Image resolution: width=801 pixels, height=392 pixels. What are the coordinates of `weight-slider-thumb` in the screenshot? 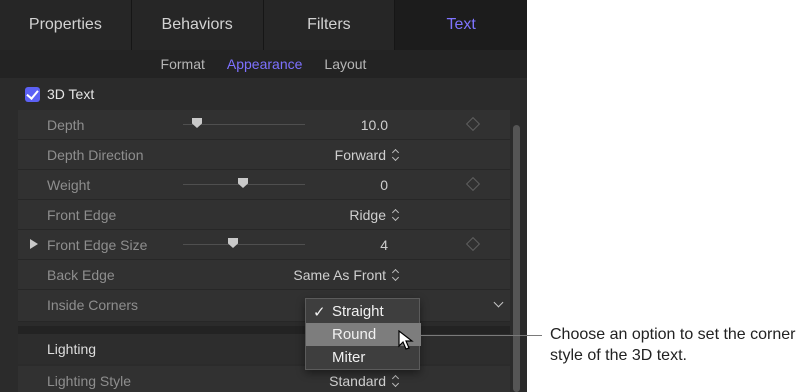 It's located at (243, 183).